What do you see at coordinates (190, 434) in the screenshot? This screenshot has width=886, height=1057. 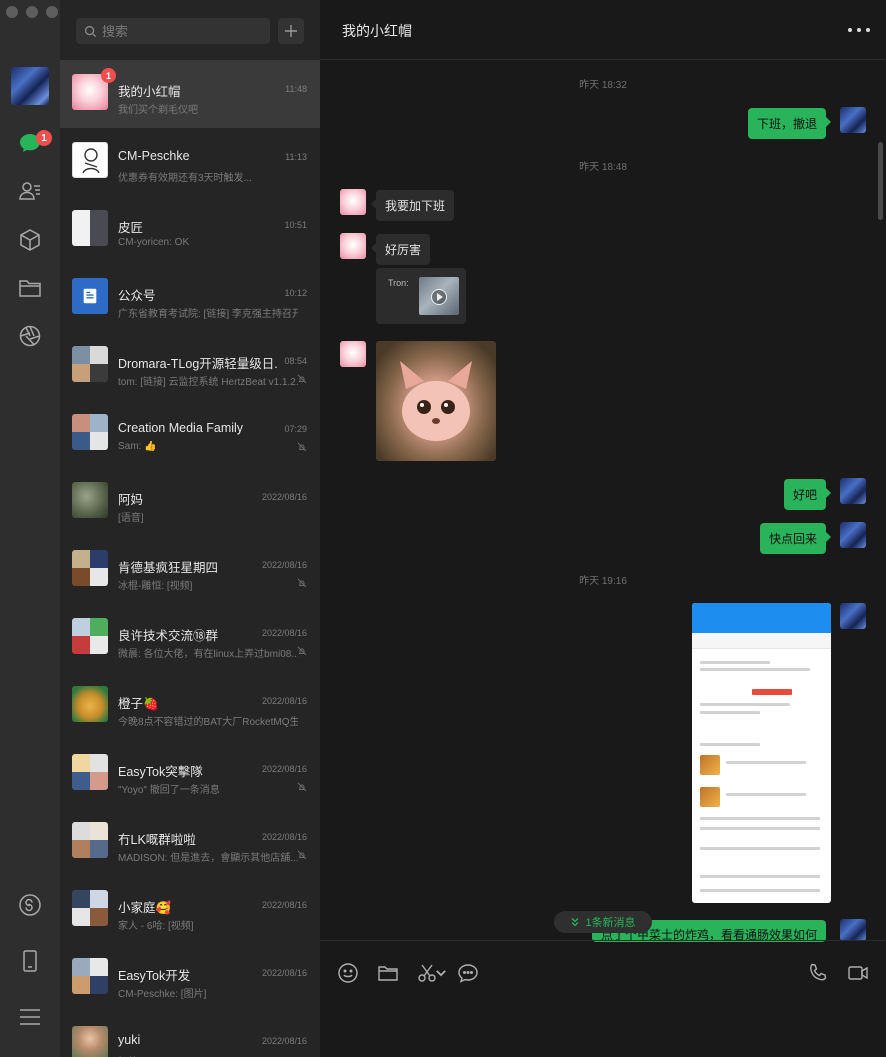 I see `conversation-item: Creation Media Family 07:29 Sam: 👍` at bounding box center [190, 434].